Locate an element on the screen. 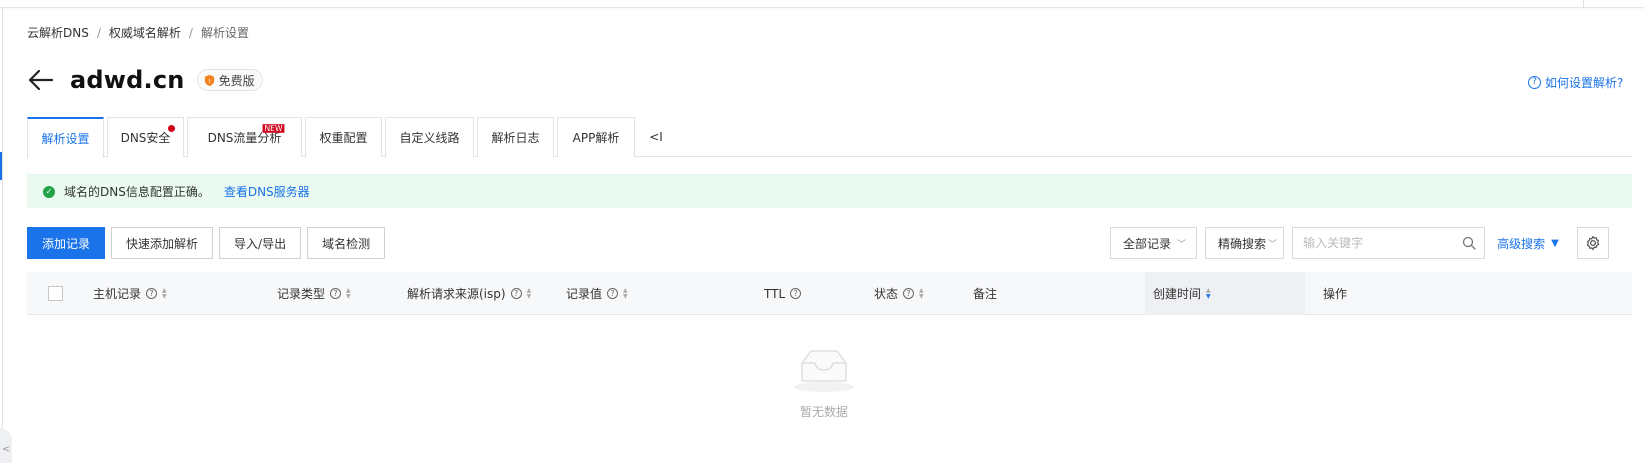 This screenshot has width=1644, height=463. top-bar is located at coordinates (822, 4).